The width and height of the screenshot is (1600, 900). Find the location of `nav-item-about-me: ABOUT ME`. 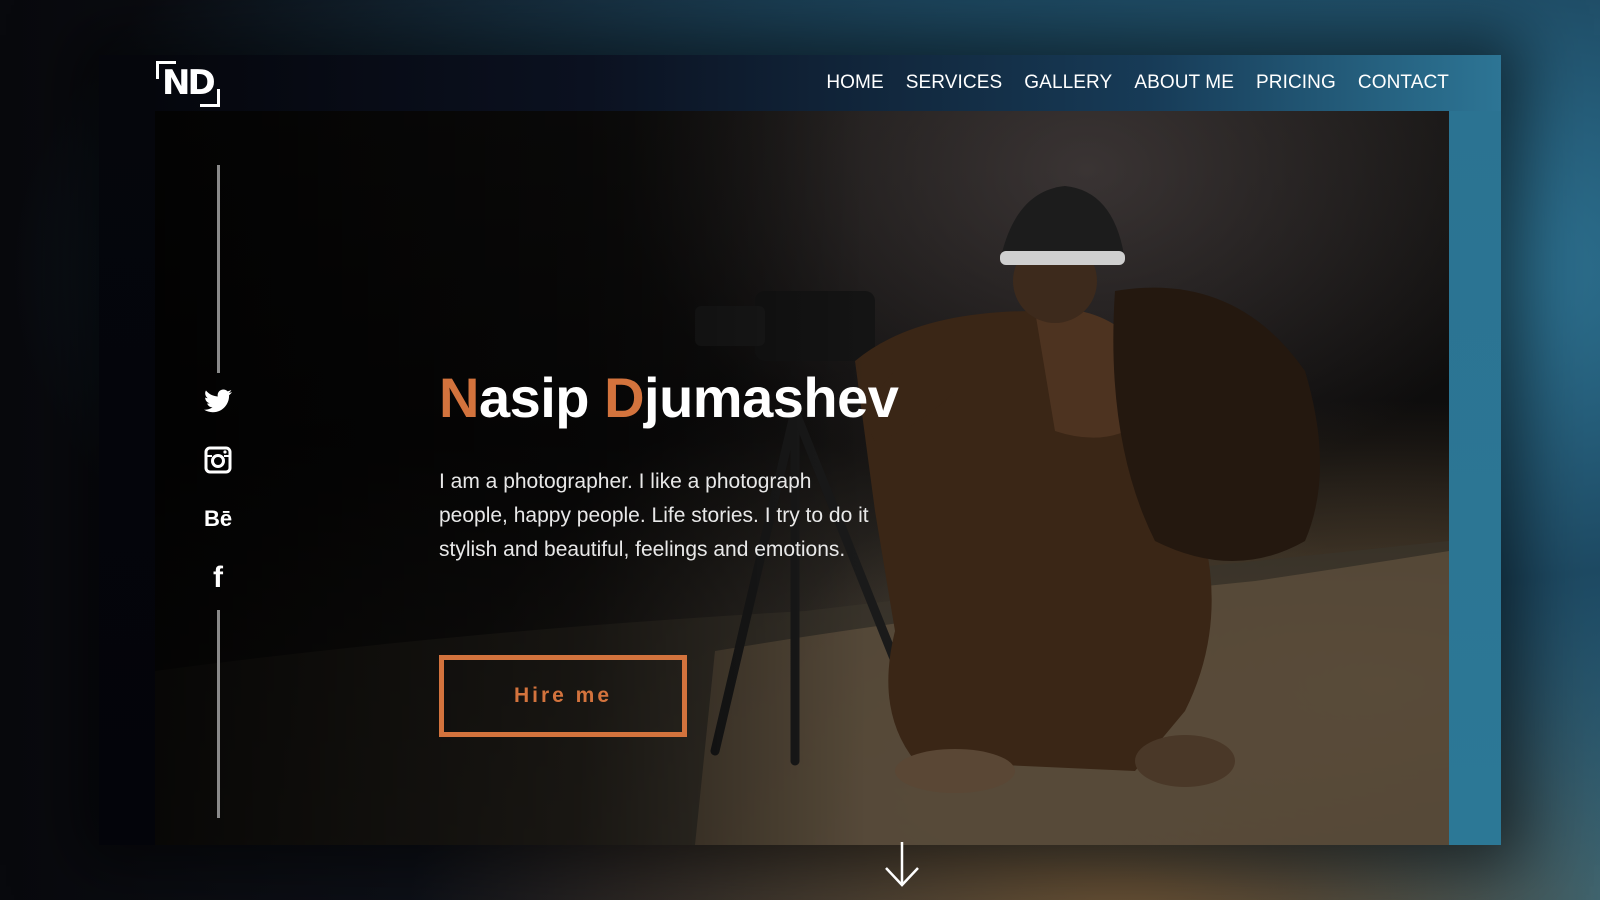

nav-item-about-me: ABOUT ME is located at coordinates (1184, 83).